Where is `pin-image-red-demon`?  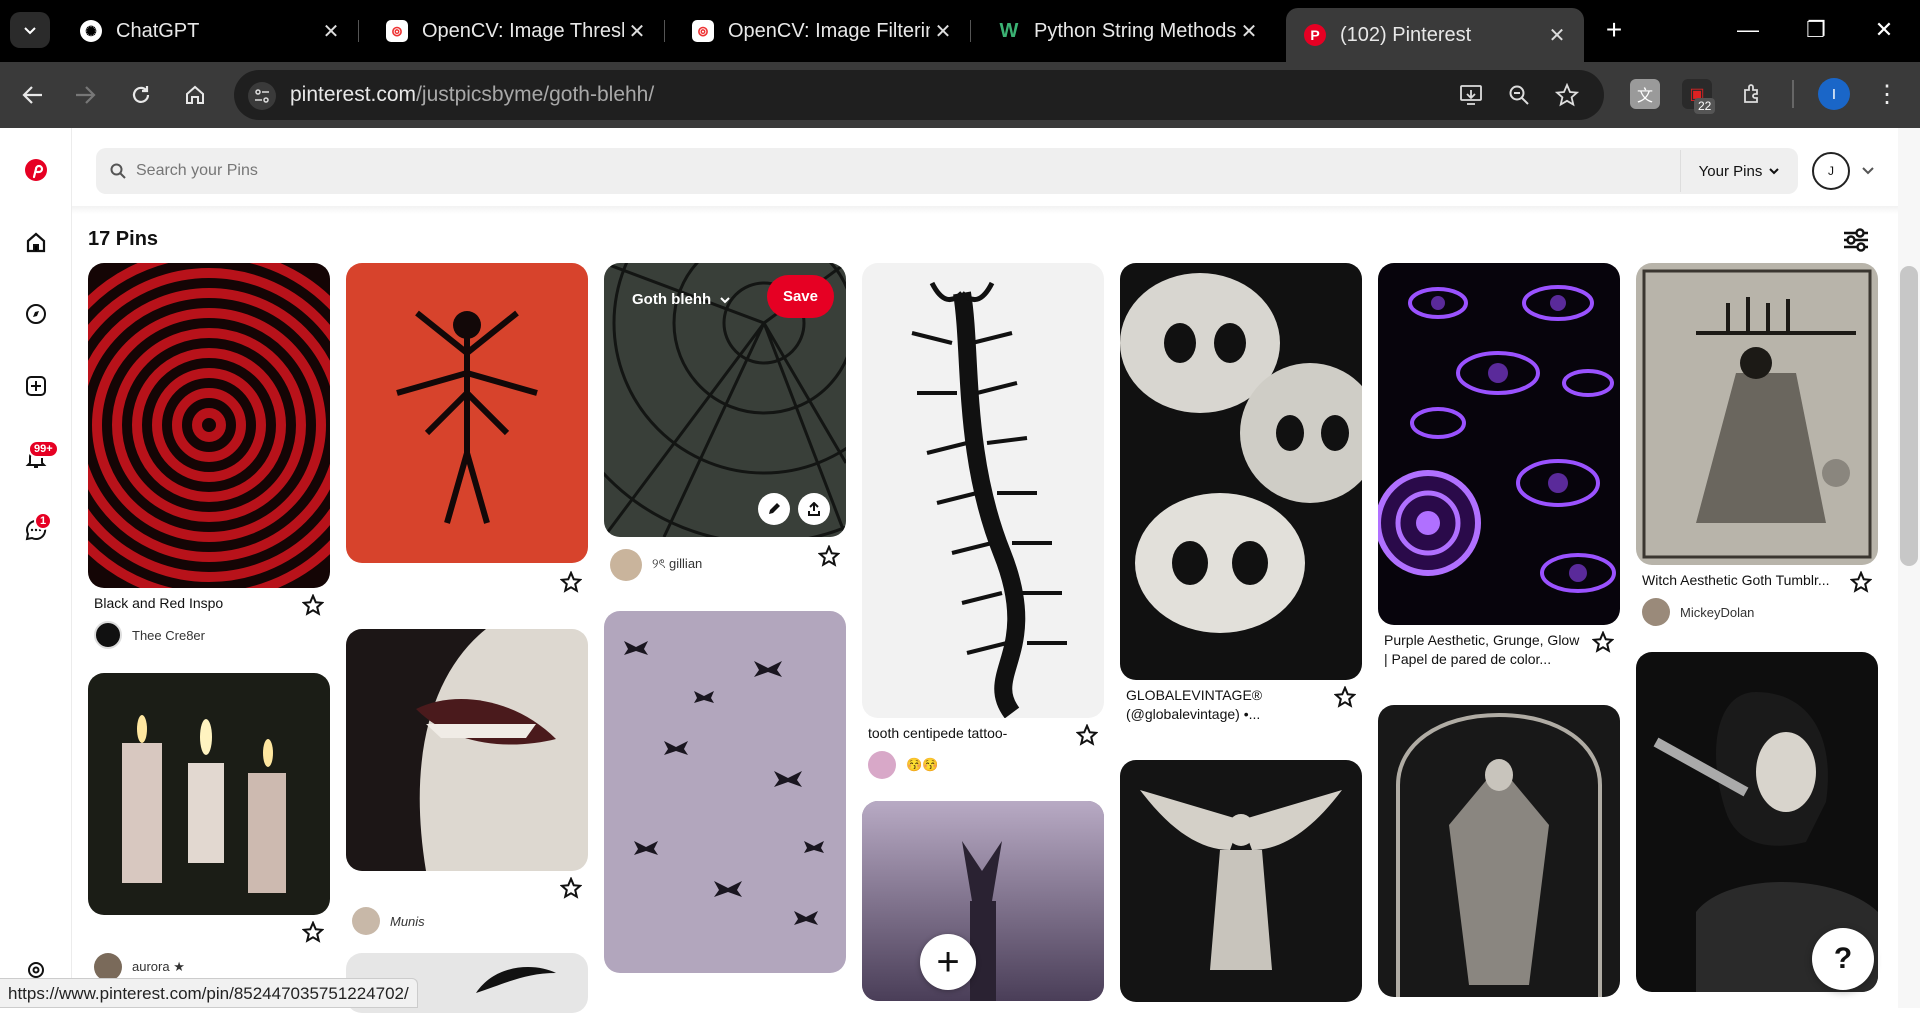 pin-image-red-demon is located at coordinates (467, 413).